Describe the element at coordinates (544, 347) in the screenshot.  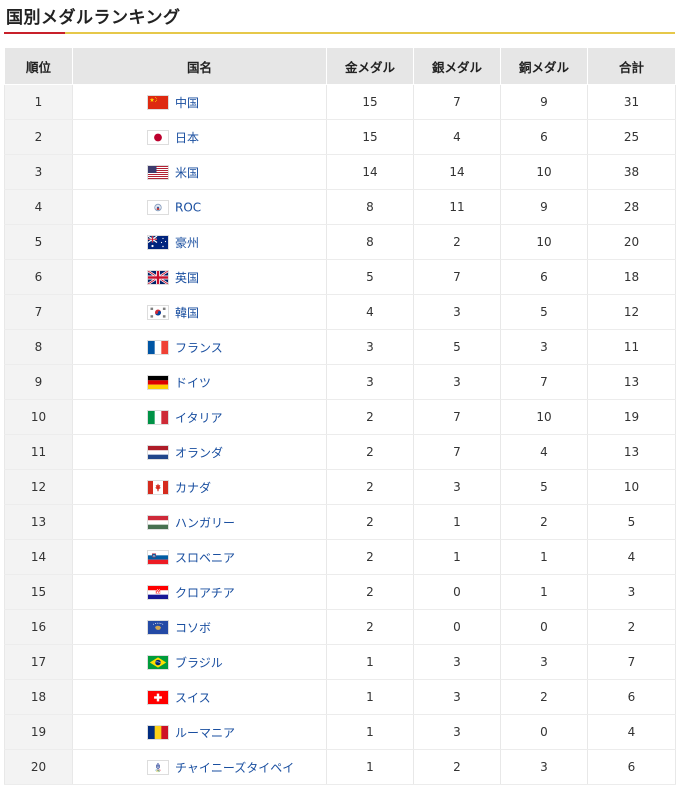
I see `bronze-cell: 3` at that location.